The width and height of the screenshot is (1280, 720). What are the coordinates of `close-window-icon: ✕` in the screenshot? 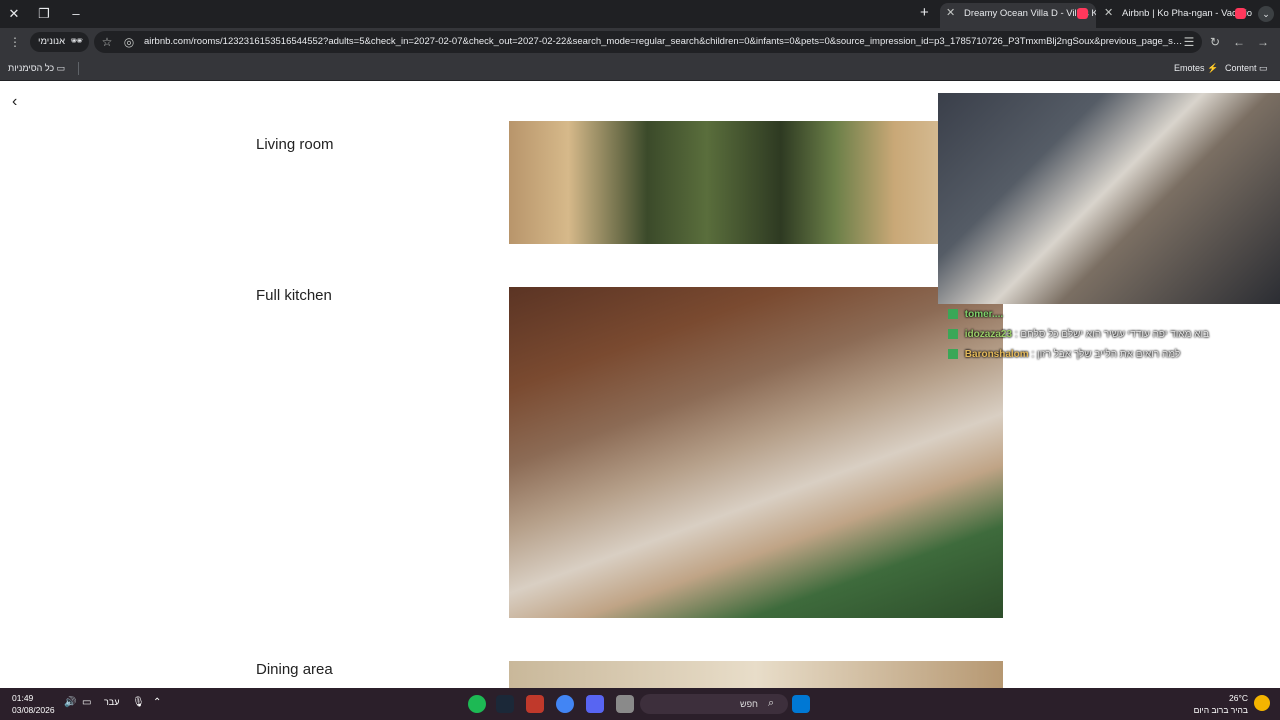 It's located at (14, 14).